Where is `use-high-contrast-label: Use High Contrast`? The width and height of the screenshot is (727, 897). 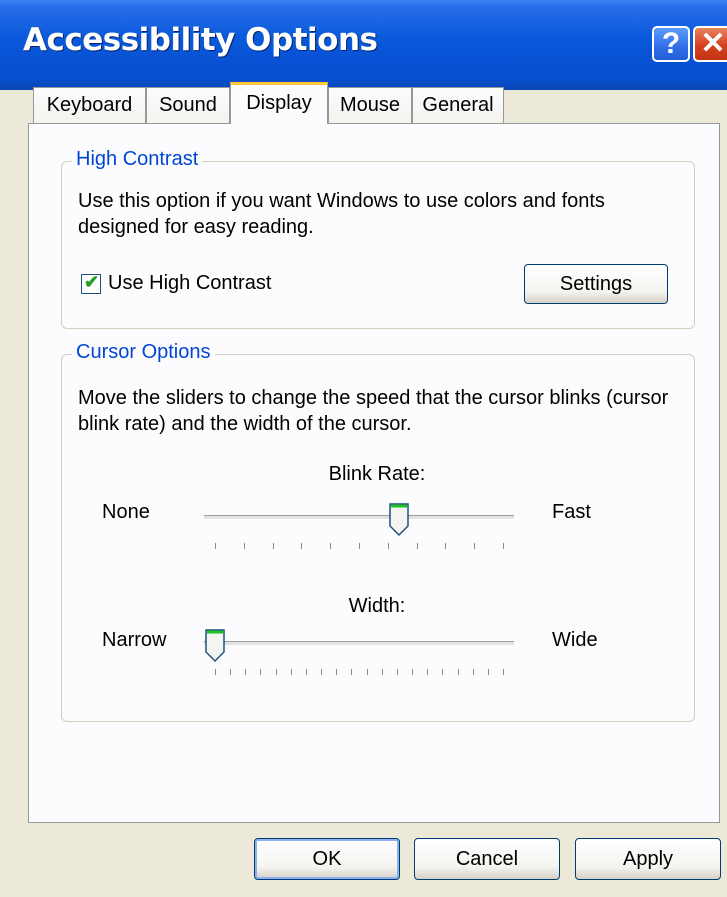
use-high-contrast-label: Use High Contrast is located at coordinates (189, 283).